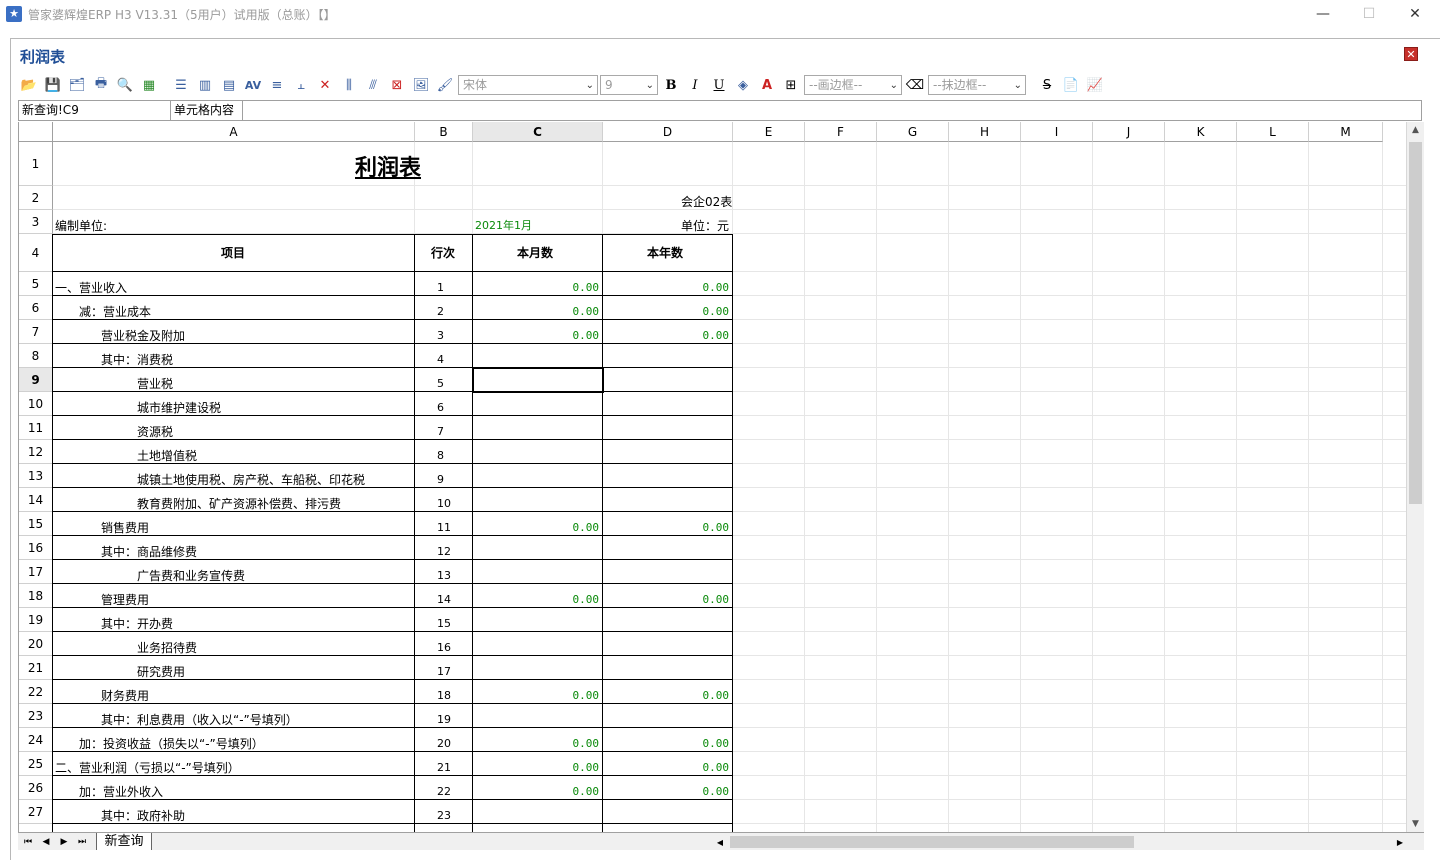  Describe the element at coordinates (36, 548) in the screenshot. I see `row-header-16: 16` at that location.